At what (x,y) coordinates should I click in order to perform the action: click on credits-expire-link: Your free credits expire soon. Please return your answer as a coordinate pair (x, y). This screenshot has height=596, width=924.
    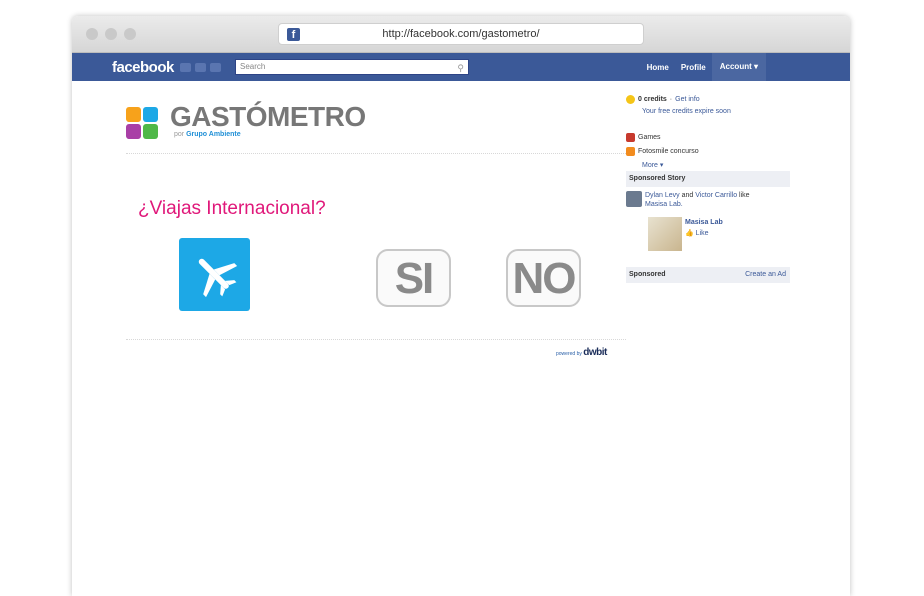
    Looking at the image, I should click on (686, 111).